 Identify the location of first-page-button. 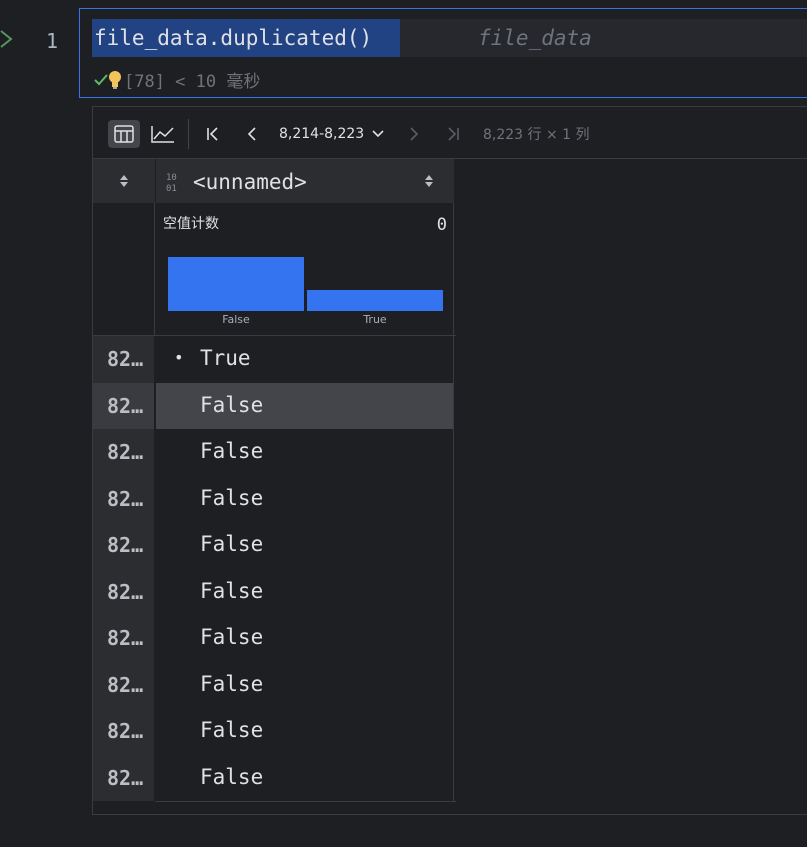
(213, 134).